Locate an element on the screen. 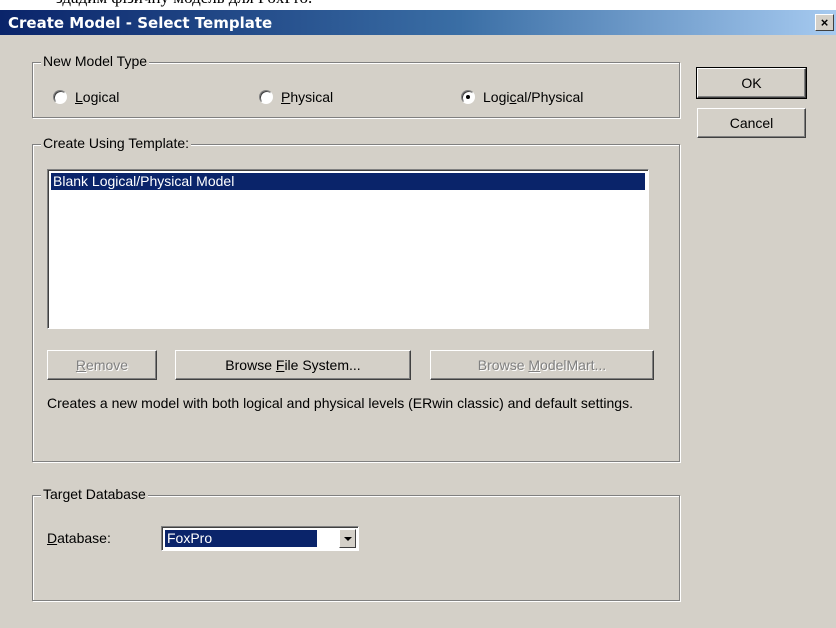  target-database-group: Target Database Database: FoxPro is located at coordinates (356, 543).